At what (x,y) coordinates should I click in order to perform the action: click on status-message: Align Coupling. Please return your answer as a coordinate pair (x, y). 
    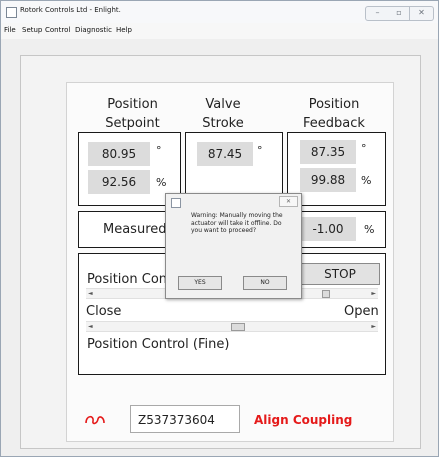
    Looking at the image, I should click on (303, 420).